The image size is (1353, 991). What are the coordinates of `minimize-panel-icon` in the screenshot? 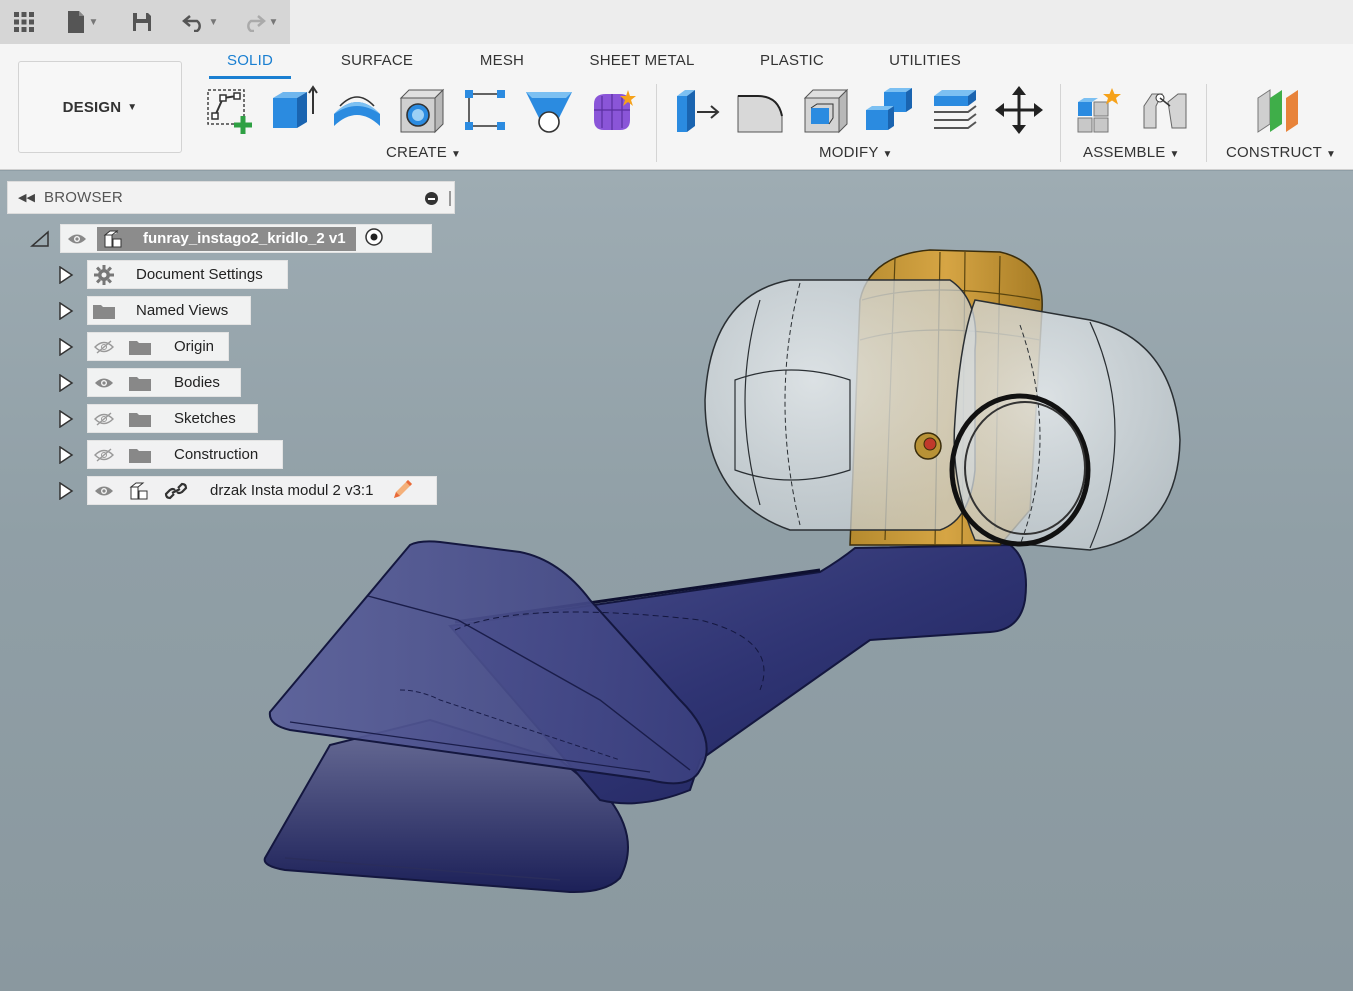 It's located at (431, 198).